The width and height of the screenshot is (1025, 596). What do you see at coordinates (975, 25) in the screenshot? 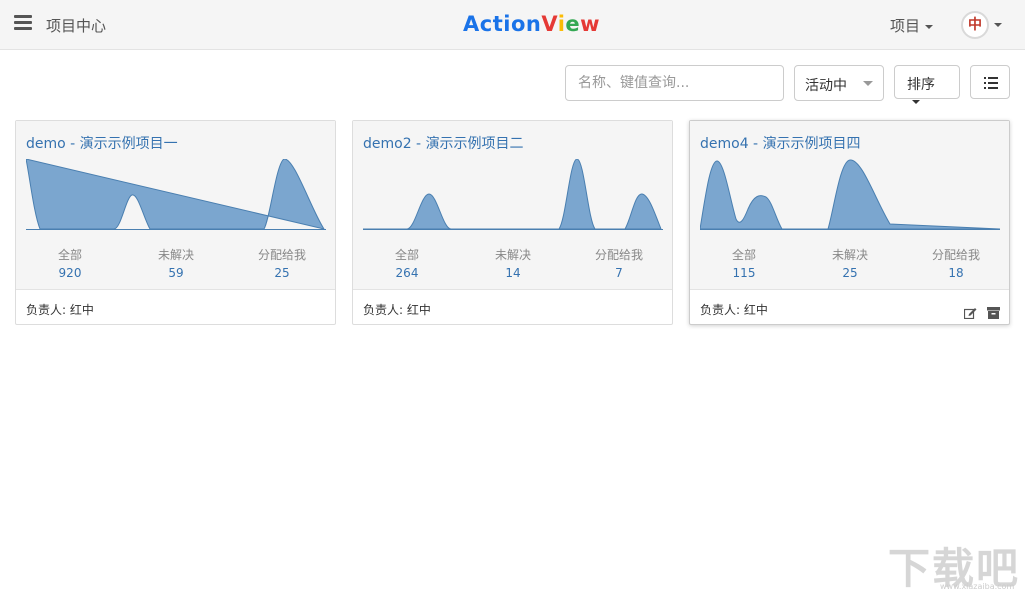
I see `avatar: 中` at bounding box center [975, 25].